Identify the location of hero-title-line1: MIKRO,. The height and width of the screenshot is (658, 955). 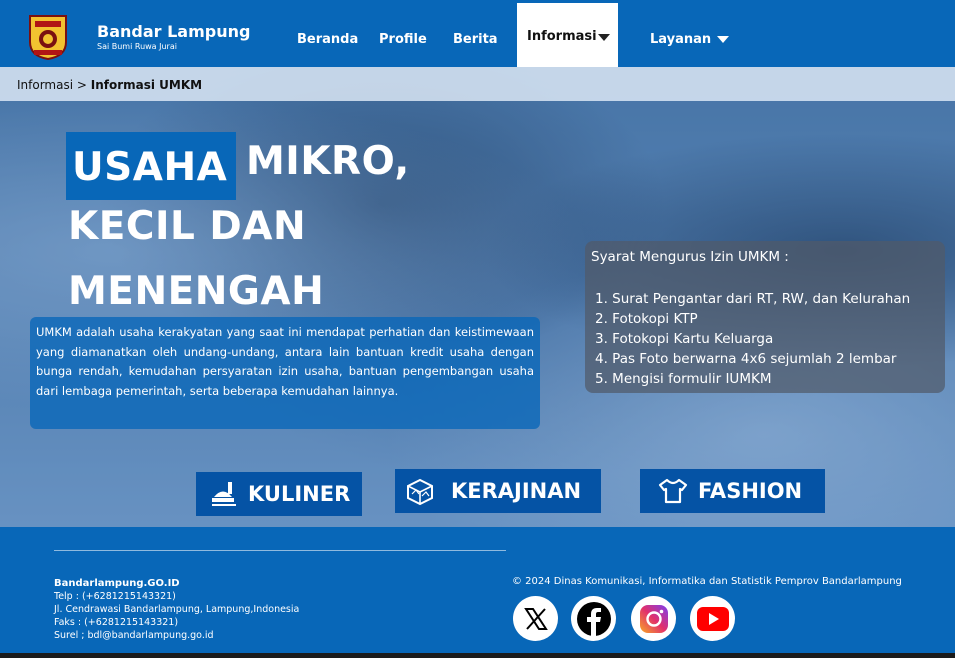
(328, 161).